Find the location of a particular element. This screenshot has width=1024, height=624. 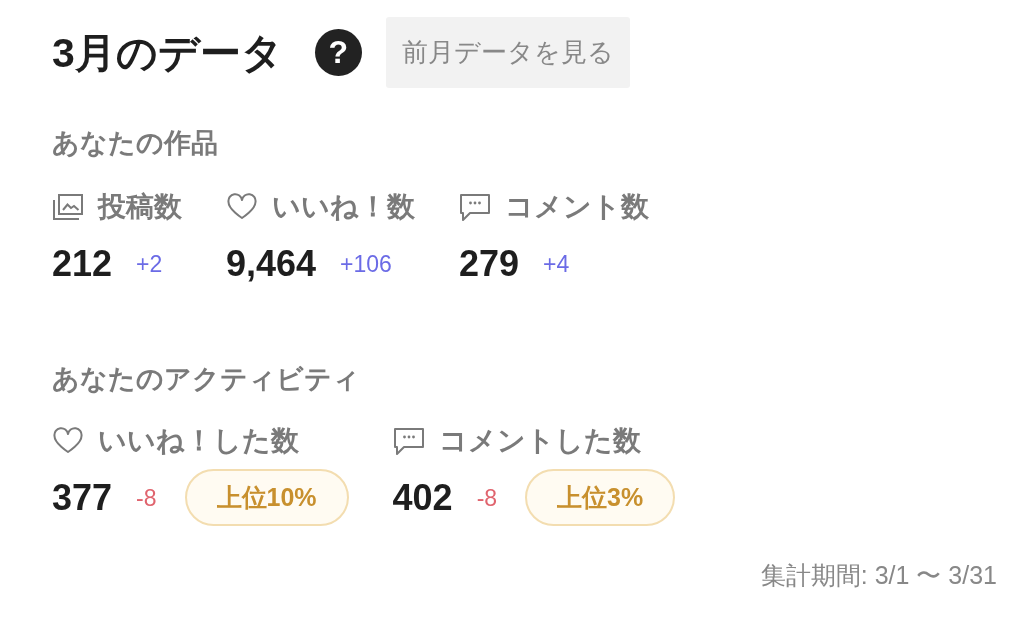

stat-label: コメントした数 is located at coordinates (539, 441).